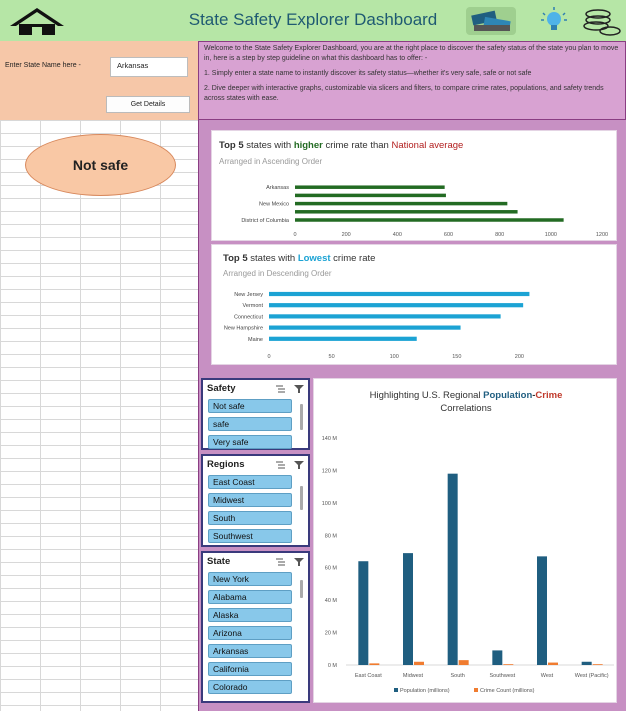  I want to click on axis-tick-label: 600, so click(448, 235).